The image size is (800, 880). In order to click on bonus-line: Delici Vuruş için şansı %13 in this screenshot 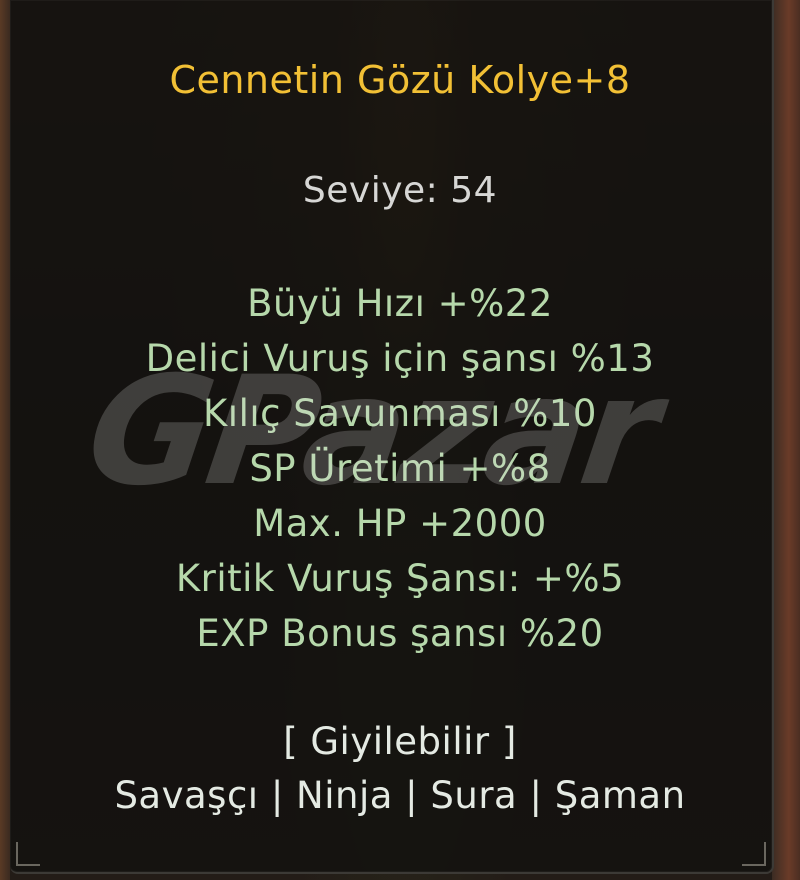, I will do `click(400, 358)`.